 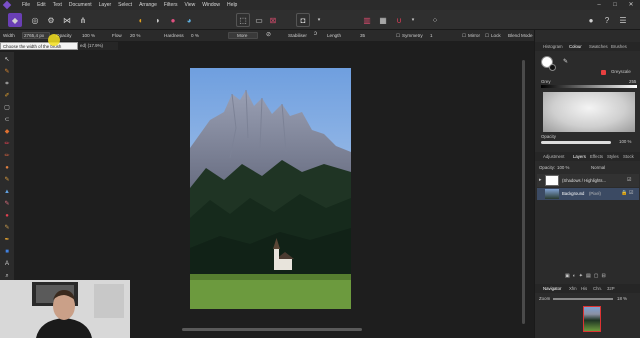 I want to click on auto-white-balance-icon: ◕, so click(x=189, y=20).